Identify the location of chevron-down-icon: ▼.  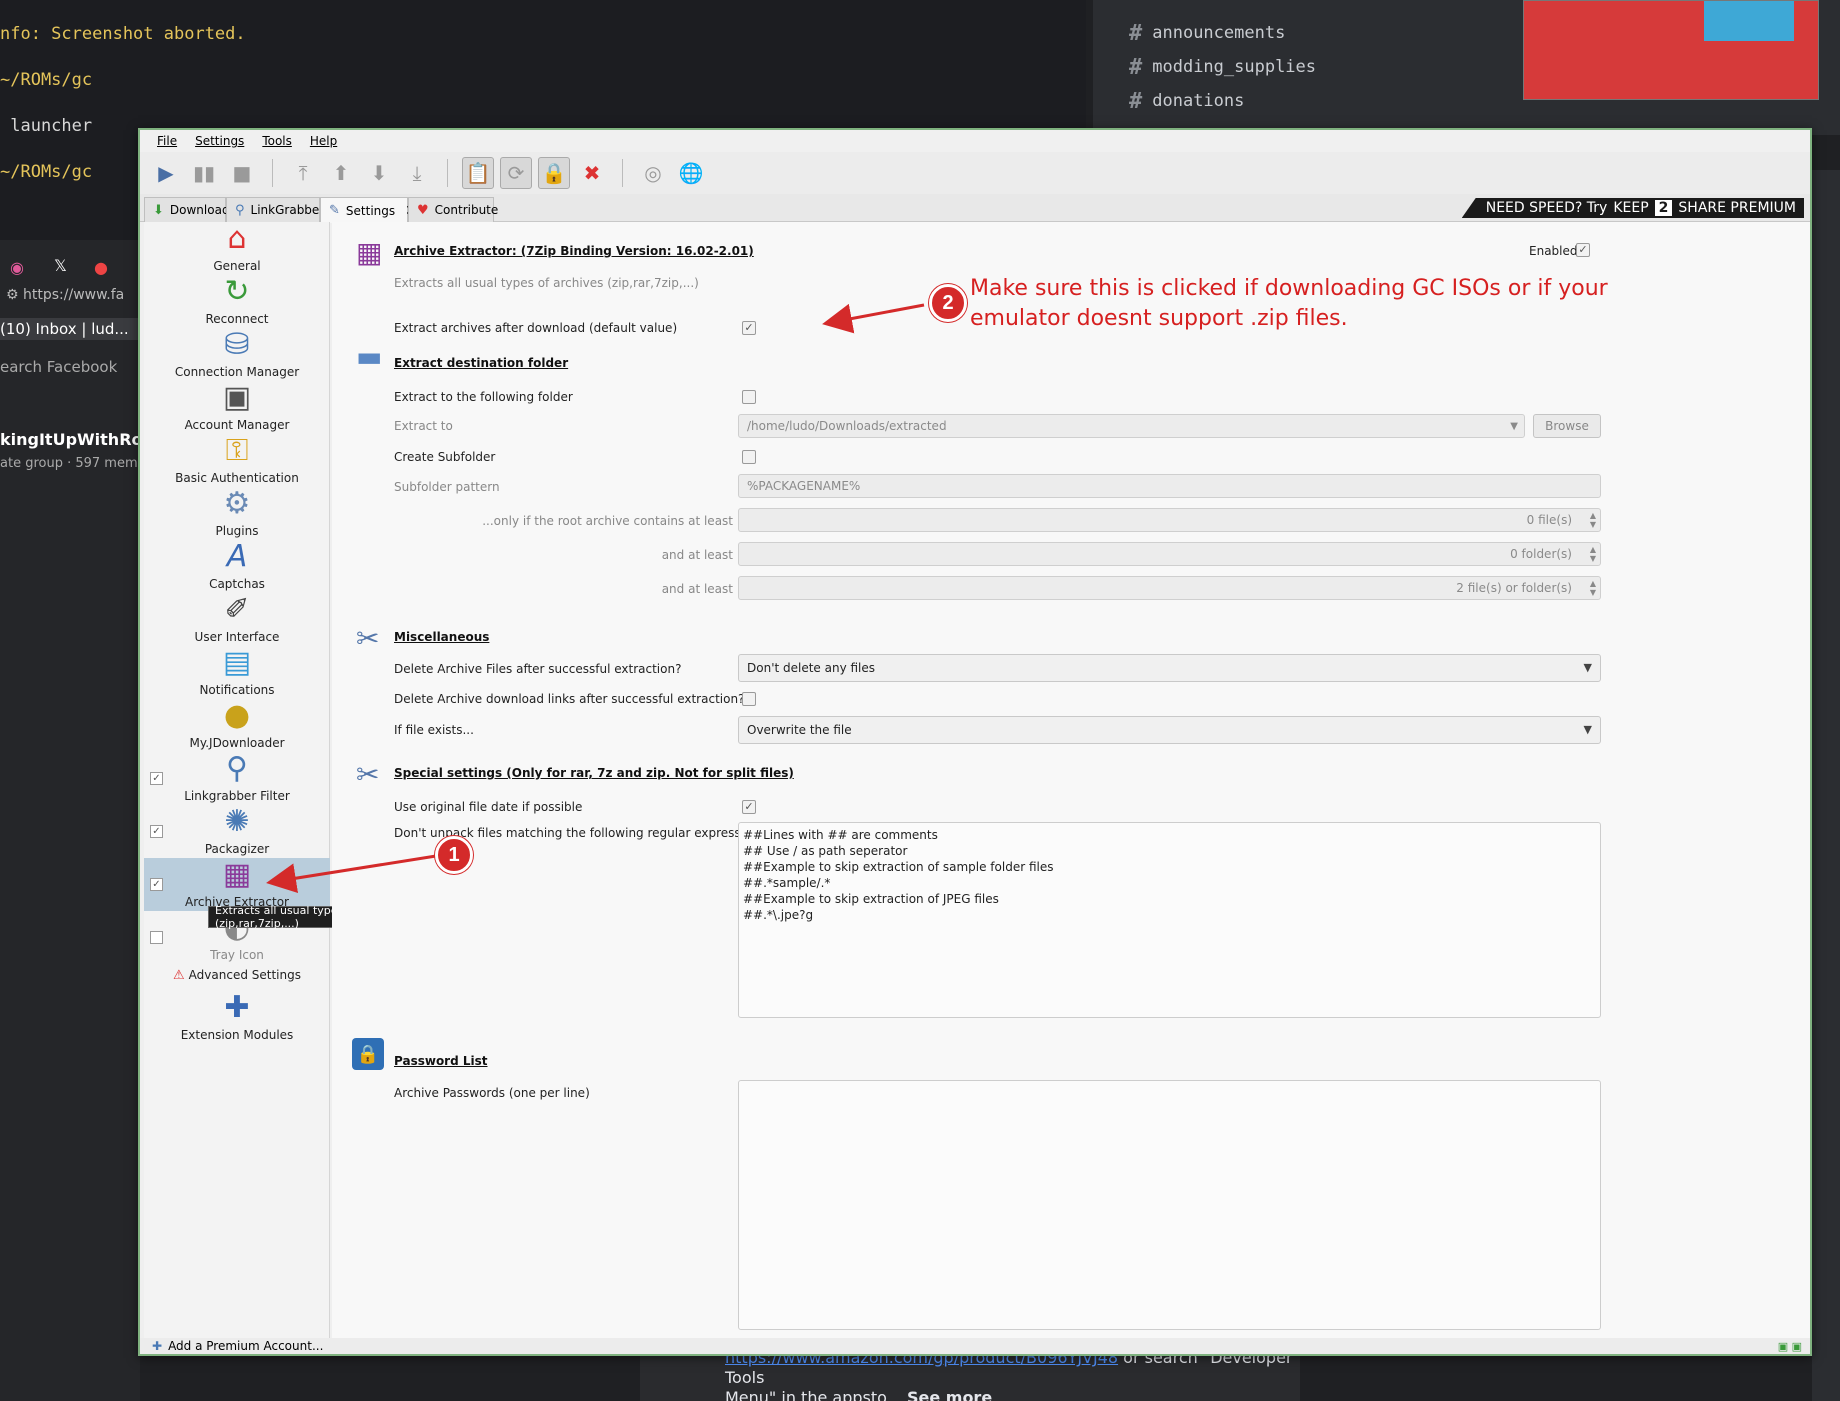
(1514, 426).